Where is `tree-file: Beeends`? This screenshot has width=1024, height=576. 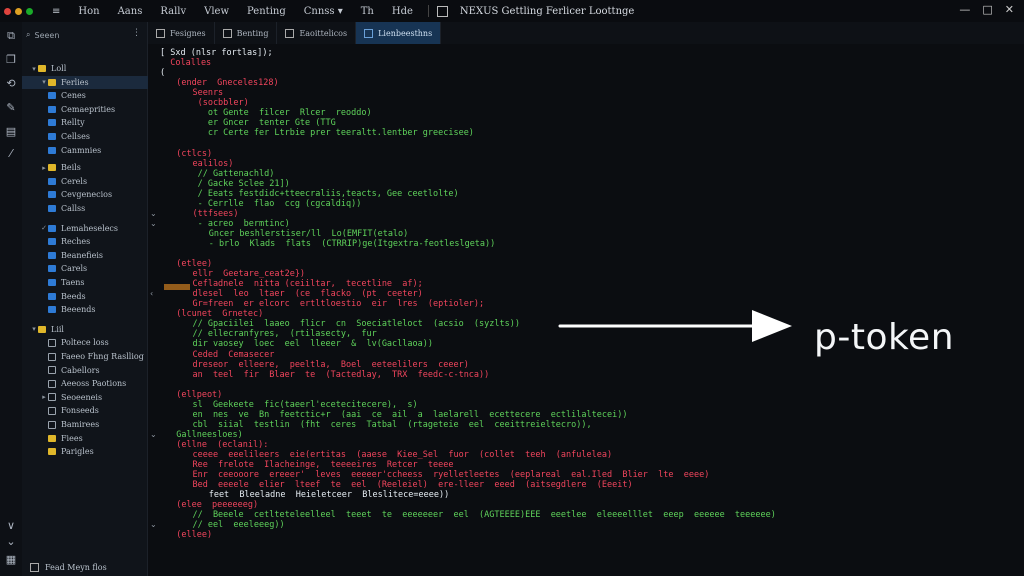 tree-file: Beeends is located at coordinates (93, 309).